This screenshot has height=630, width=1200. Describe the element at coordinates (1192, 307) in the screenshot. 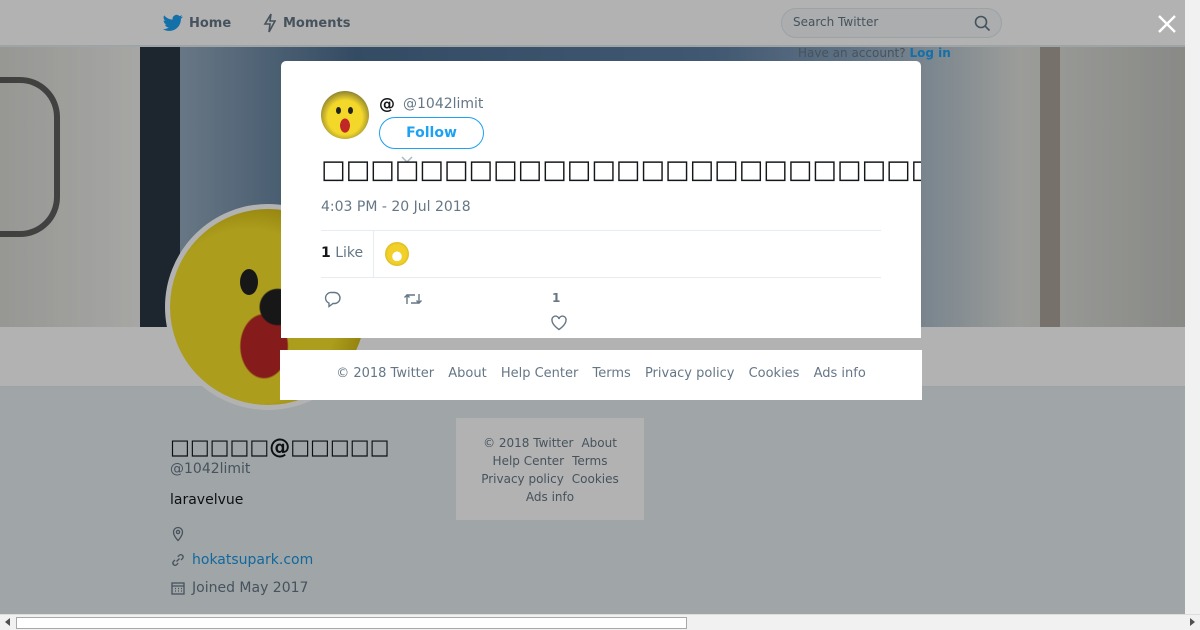

I see `vertical-scrollbar` at that location.